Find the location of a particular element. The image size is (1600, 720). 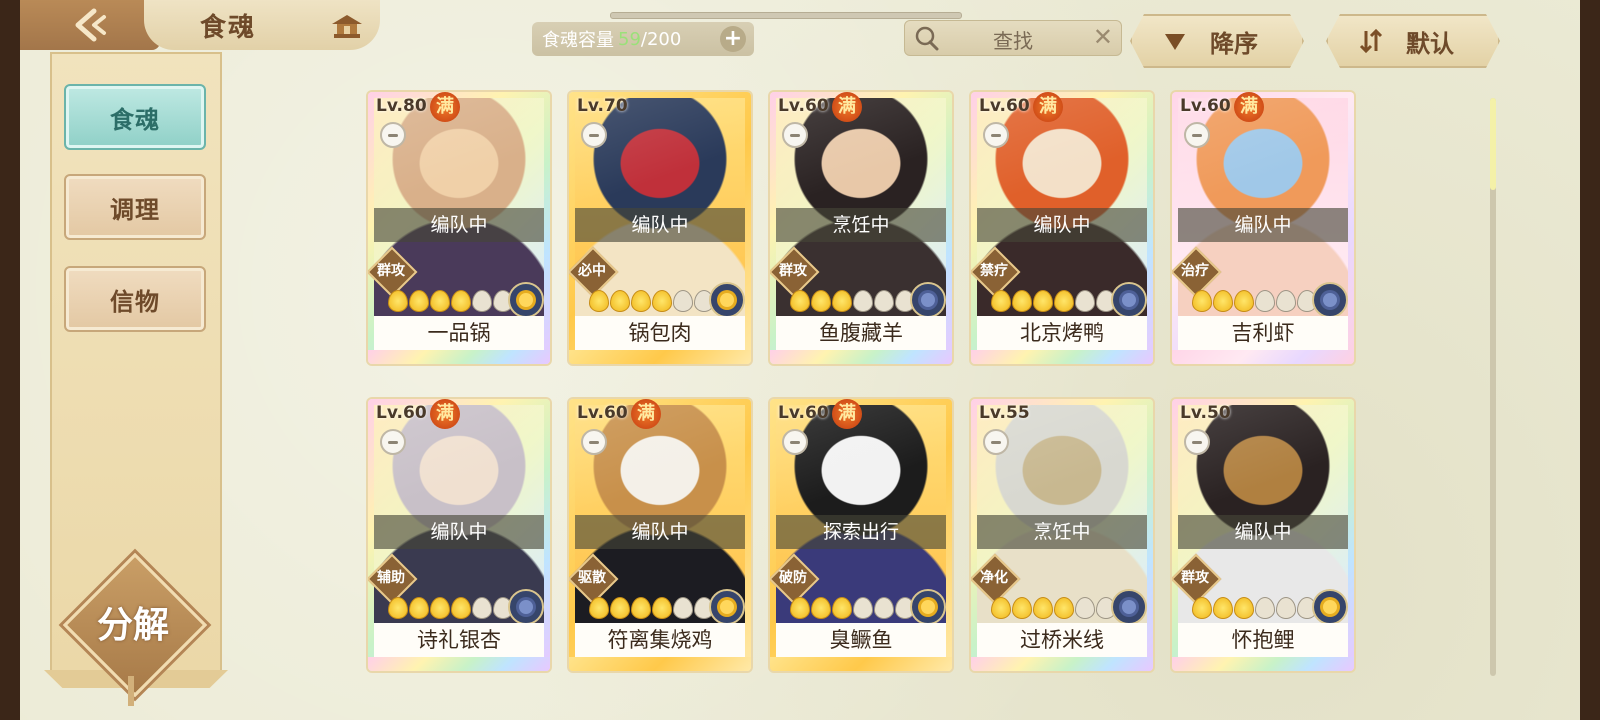

role-badge: 群攻 is located at coordinates (1197, 579).